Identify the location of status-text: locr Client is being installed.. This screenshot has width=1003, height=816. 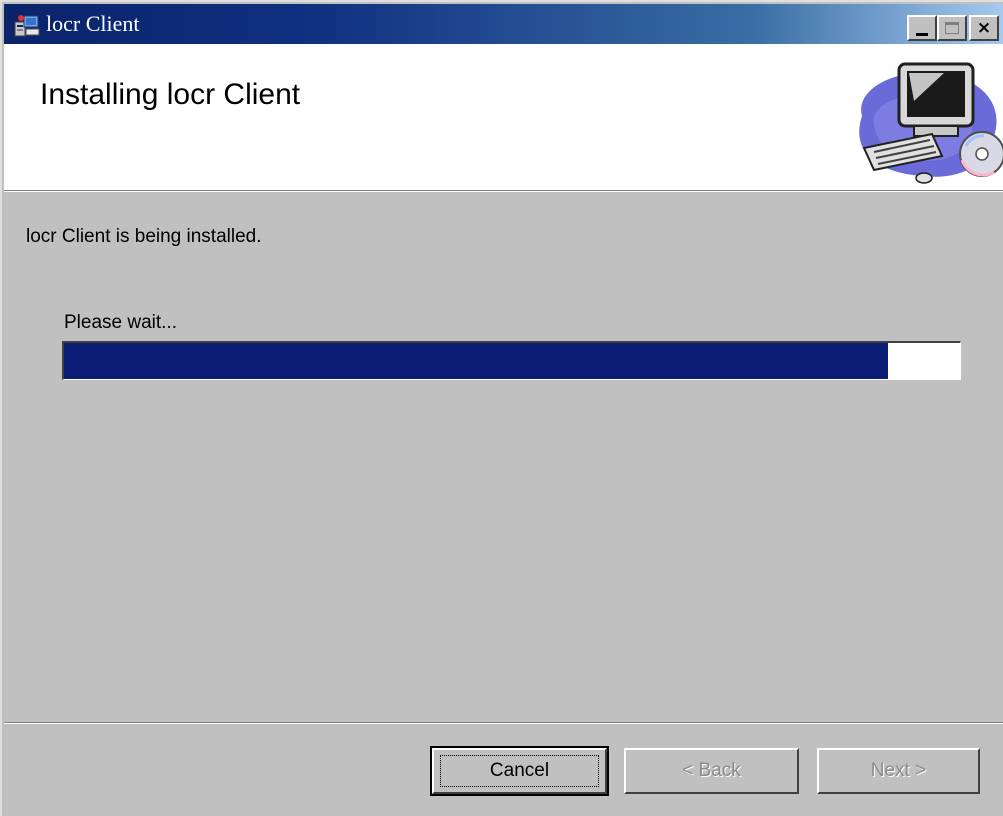
(144, 236).